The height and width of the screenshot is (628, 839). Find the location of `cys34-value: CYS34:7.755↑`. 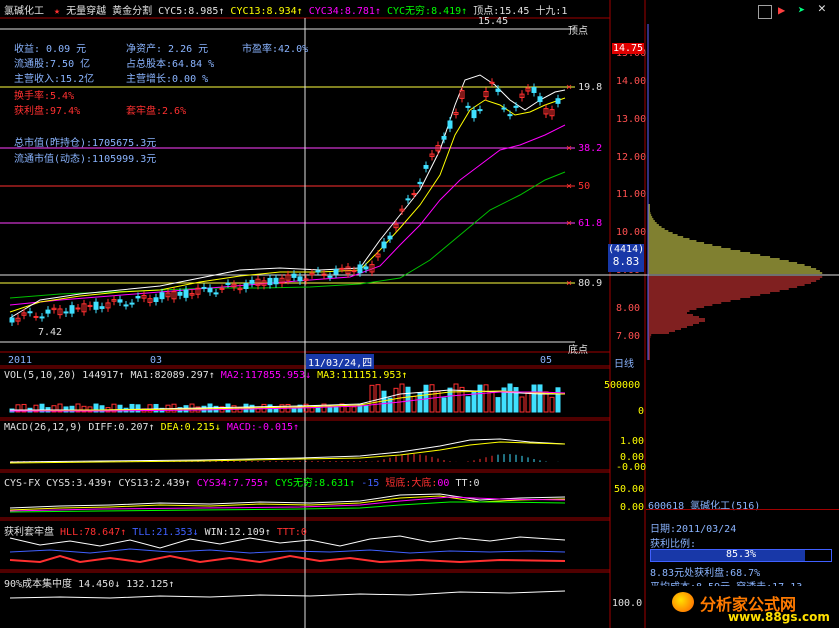

cys34-value: CYS34:7.755↑ is located at coordinates (232, 483).